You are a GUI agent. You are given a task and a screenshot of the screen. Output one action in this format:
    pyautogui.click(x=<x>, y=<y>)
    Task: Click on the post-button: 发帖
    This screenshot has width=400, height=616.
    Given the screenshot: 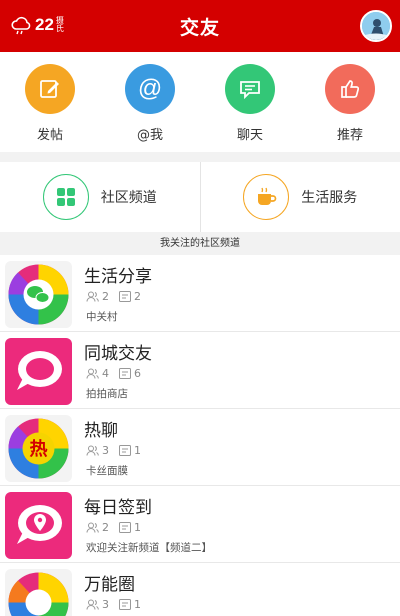 What is the action you would take?
    pyautogui.click(x=50, y=102)
    